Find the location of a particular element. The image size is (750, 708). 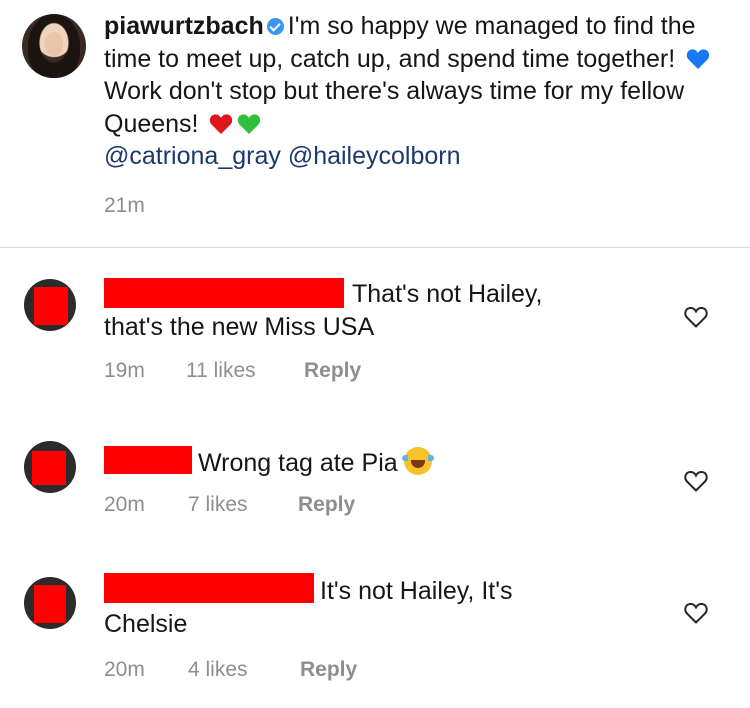

comment-text: that's the new Miss USA is located at coordinates (239, 327).